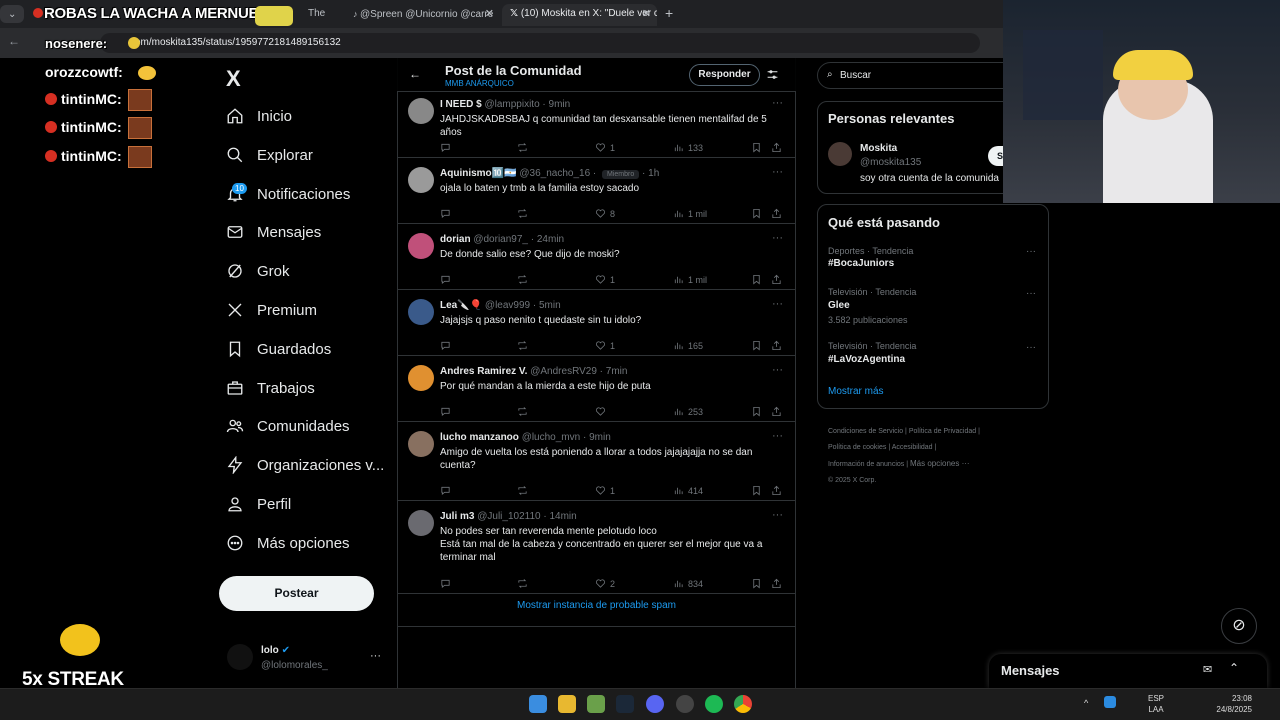  Describe the element at coordinates (688, 490) in the screenshot. I see `views-action: 414` at that location.